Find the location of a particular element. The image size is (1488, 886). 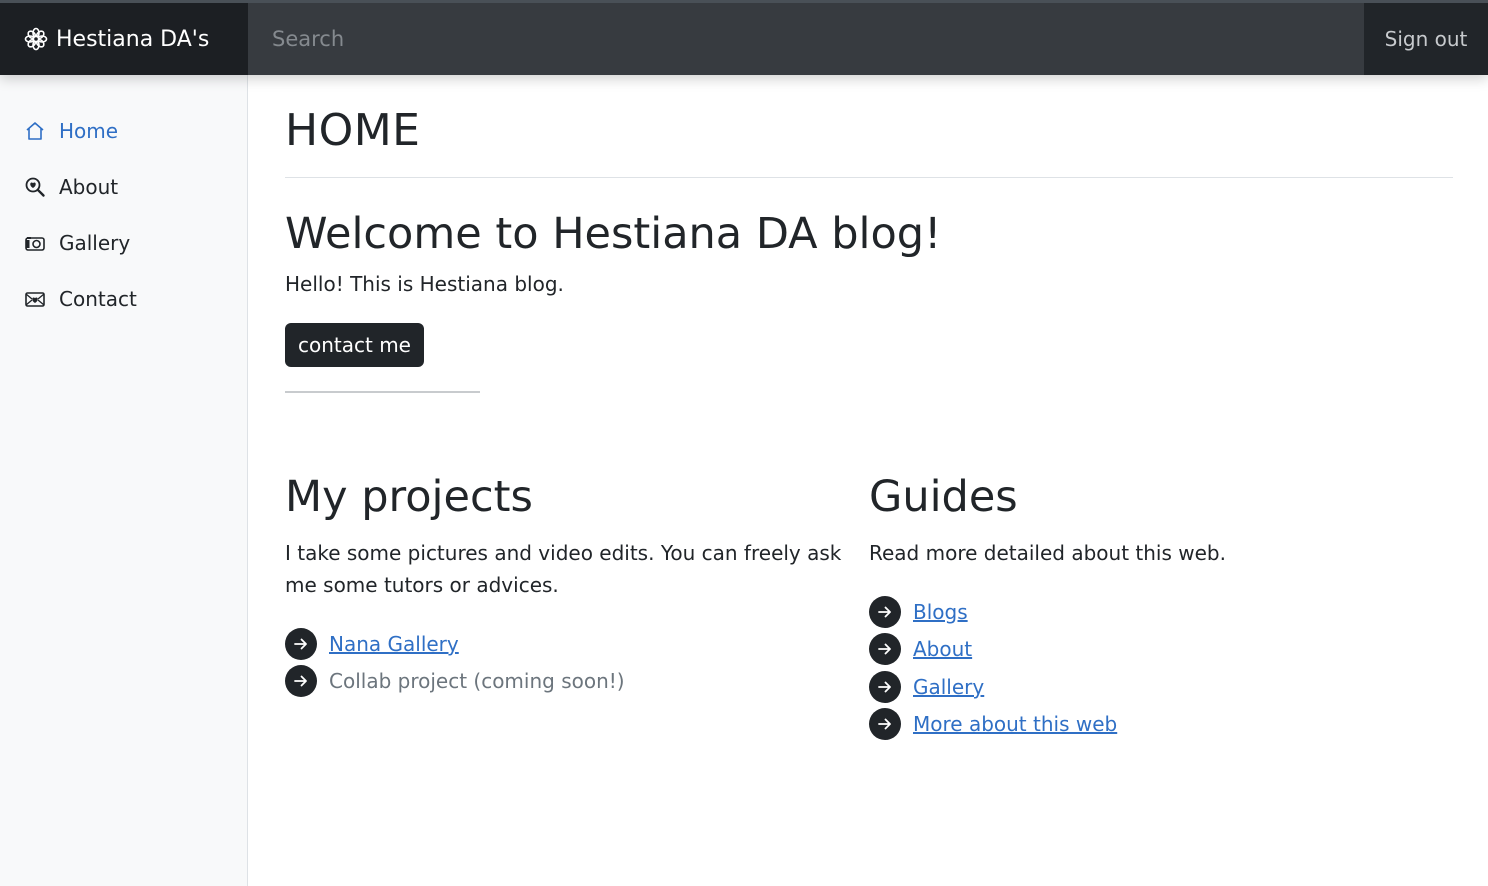

top-navbar: Hestiana DA's Sign out is located at coordinates (744, 37).